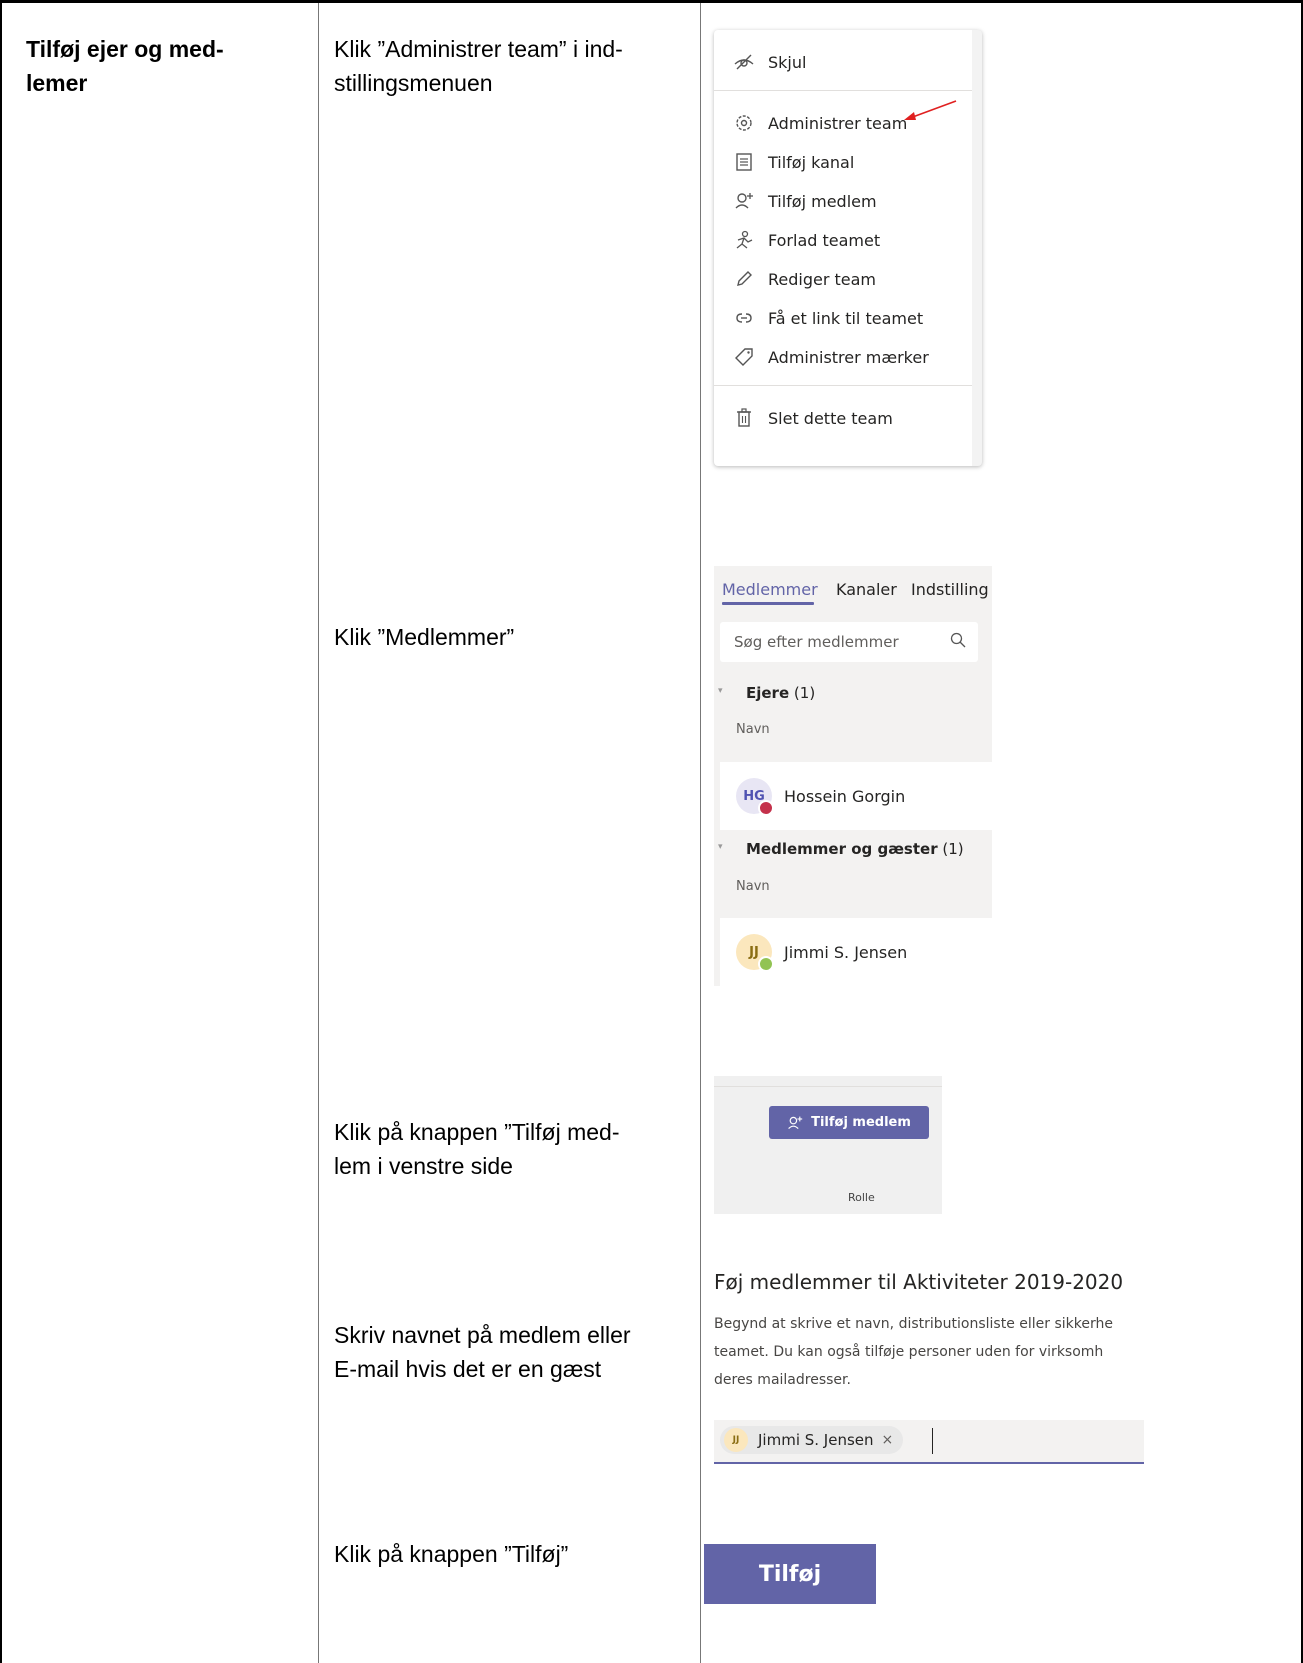  Describe the element at coordinates (846, 318) in the screenshot. I see `menu-item-label: Få et link til teamet` at that location.